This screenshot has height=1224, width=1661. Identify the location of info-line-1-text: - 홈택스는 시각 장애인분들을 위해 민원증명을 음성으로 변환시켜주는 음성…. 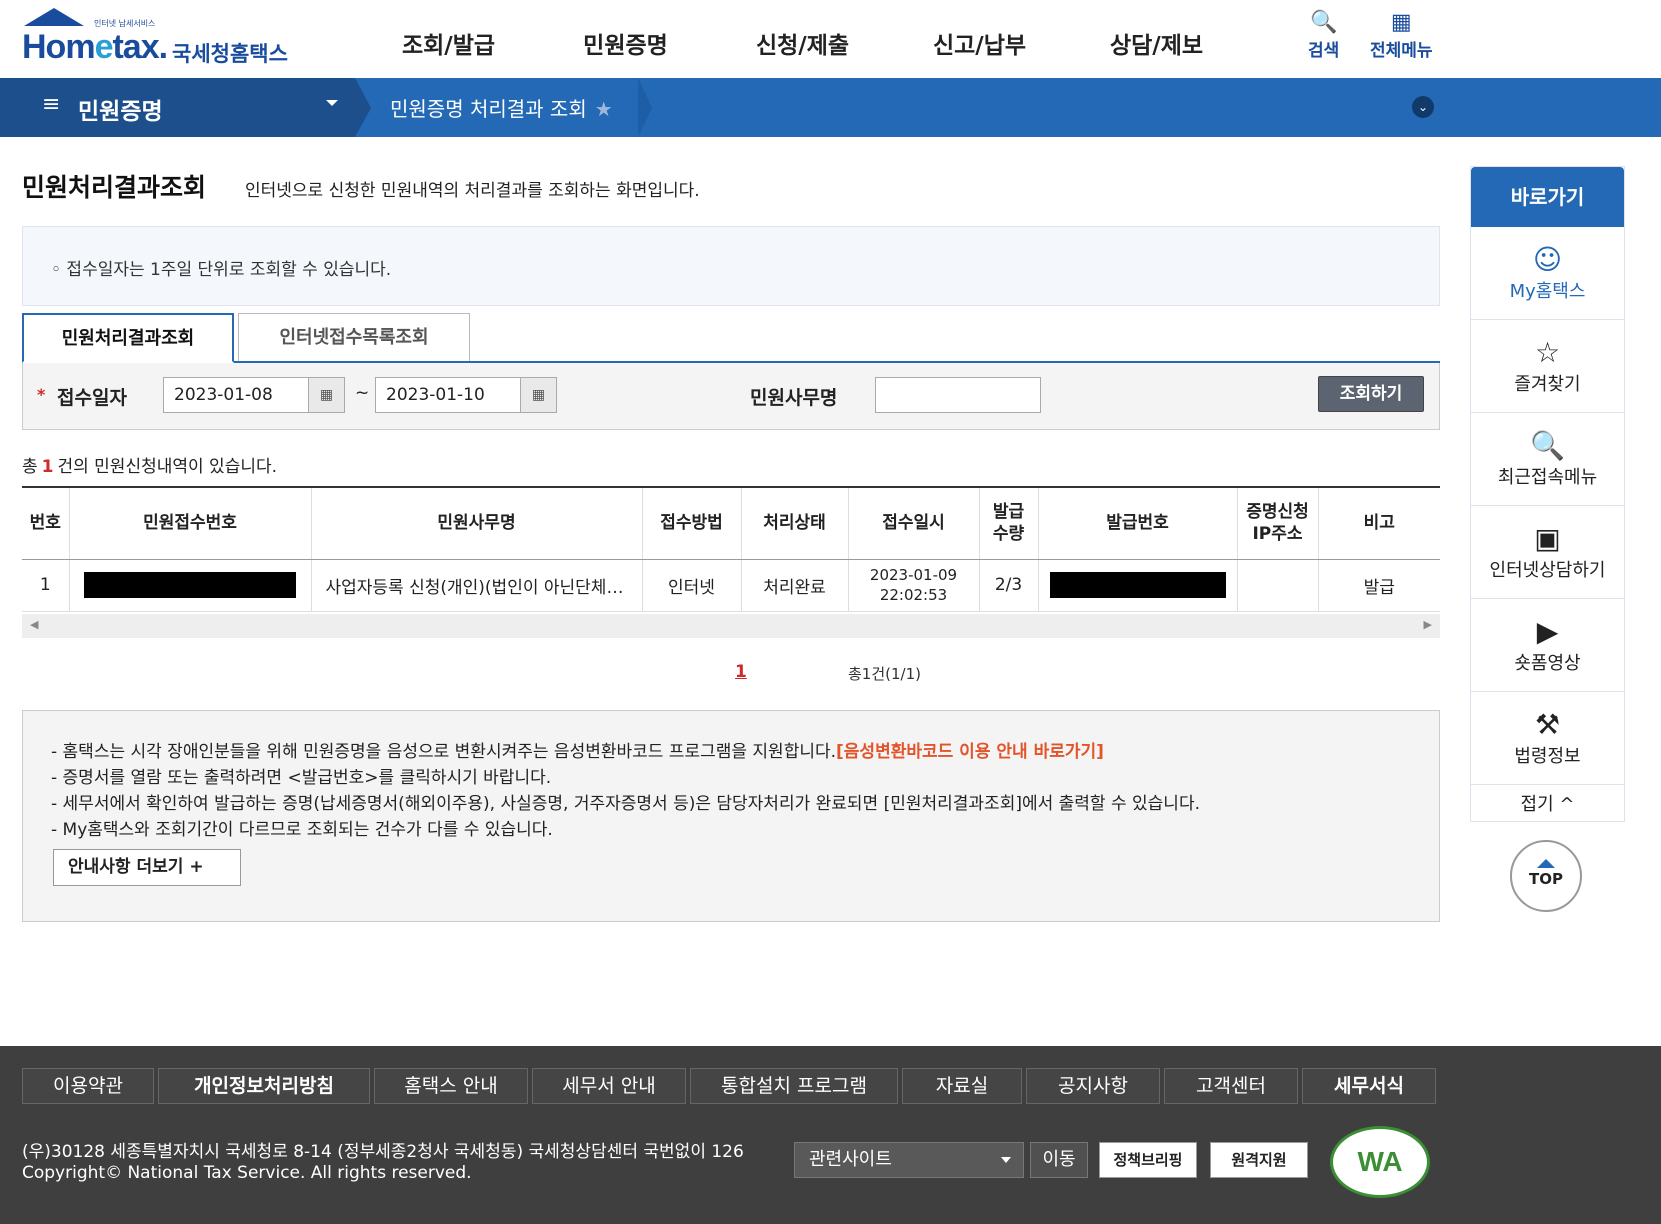
(444, 752).